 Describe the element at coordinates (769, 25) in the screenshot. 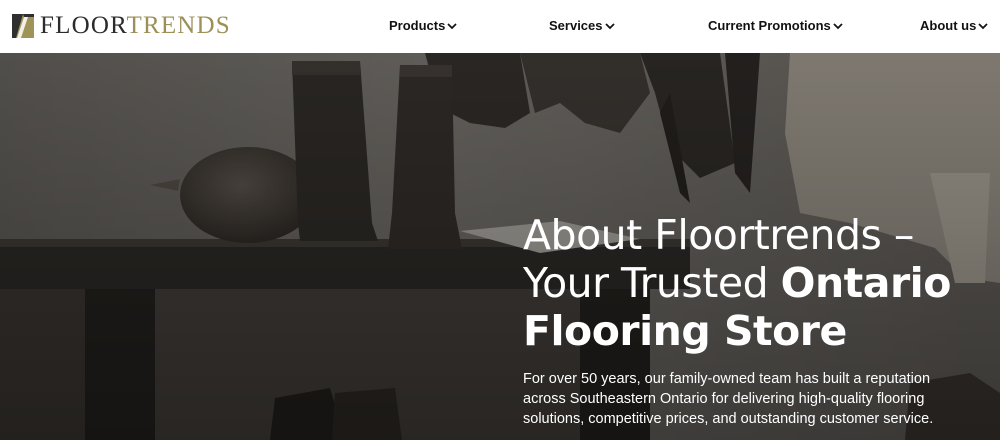

I see `nav-current-promotions-label: Current Promotions` at that location.